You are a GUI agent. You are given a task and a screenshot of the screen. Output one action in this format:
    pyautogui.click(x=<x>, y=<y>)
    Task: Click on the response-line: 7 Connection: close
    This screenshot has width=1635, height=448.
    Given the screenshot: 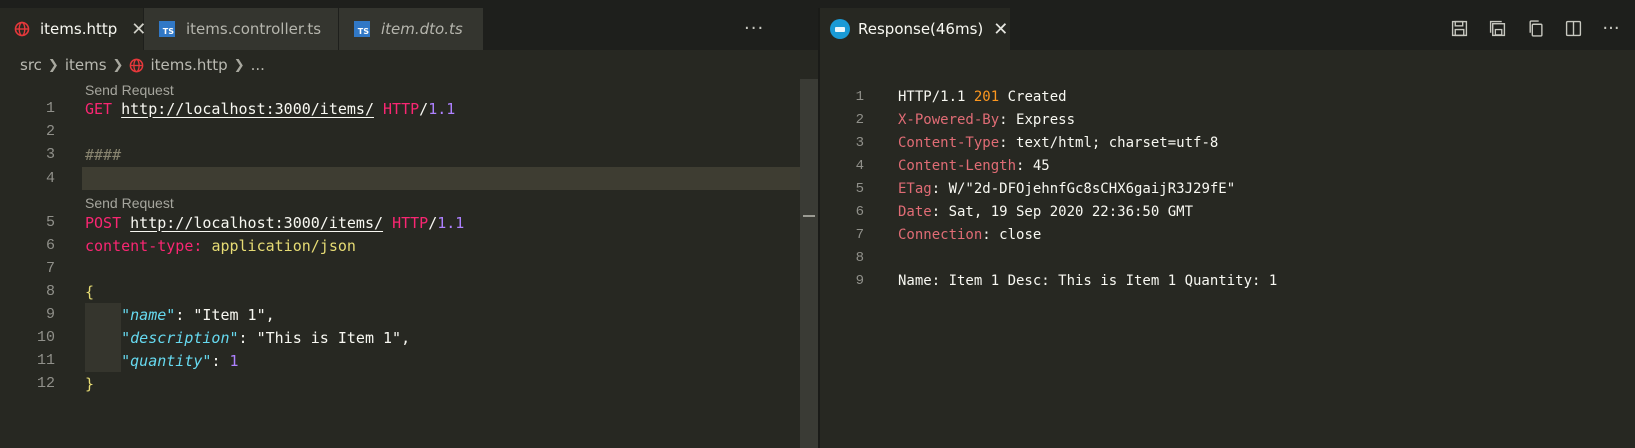 What is the action you would take?
    pyautogui.click(x=948, y=234)
    